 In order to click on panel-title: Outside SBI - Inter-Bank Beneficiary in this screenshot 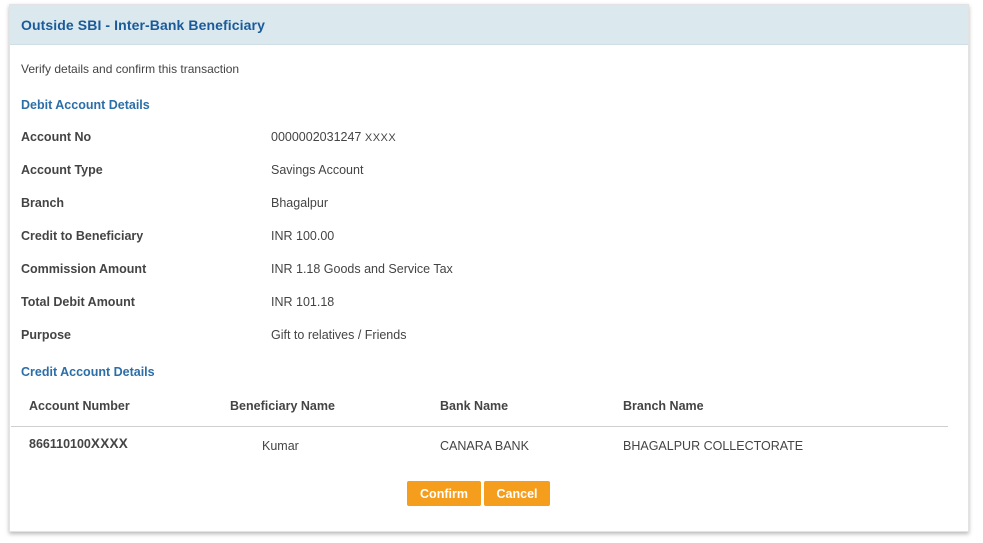, I will do `click(143, 24)`.